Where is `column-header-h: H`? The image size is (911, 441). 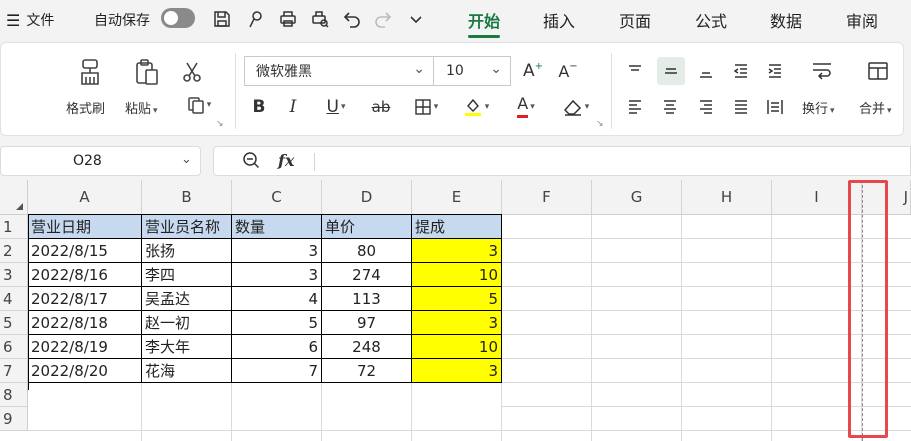
column-header-h: H is located at coordinates (727, 197).